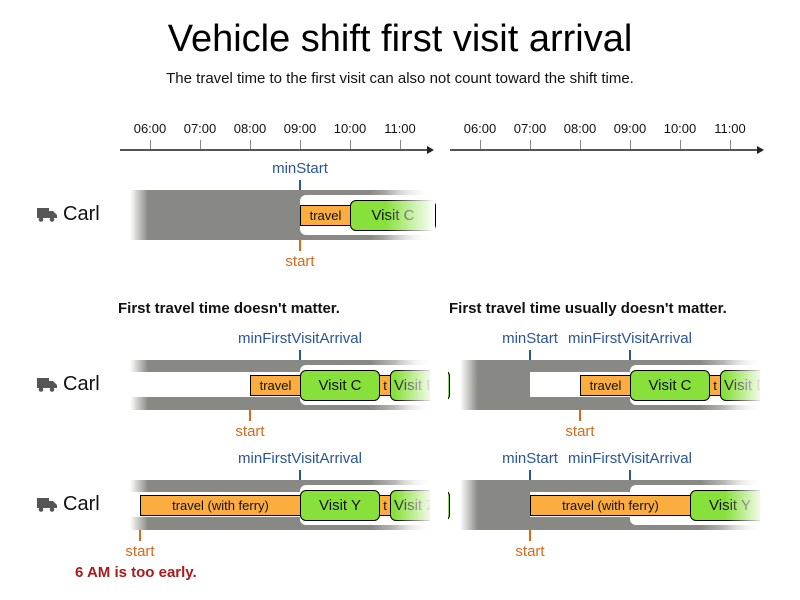 This screenshot has height=600, width=800. What do you see at coordinates (229, 308) in the screenshot?
I see `section-heading: First travel time doesn't matter.` at bounding box center [229, 308].